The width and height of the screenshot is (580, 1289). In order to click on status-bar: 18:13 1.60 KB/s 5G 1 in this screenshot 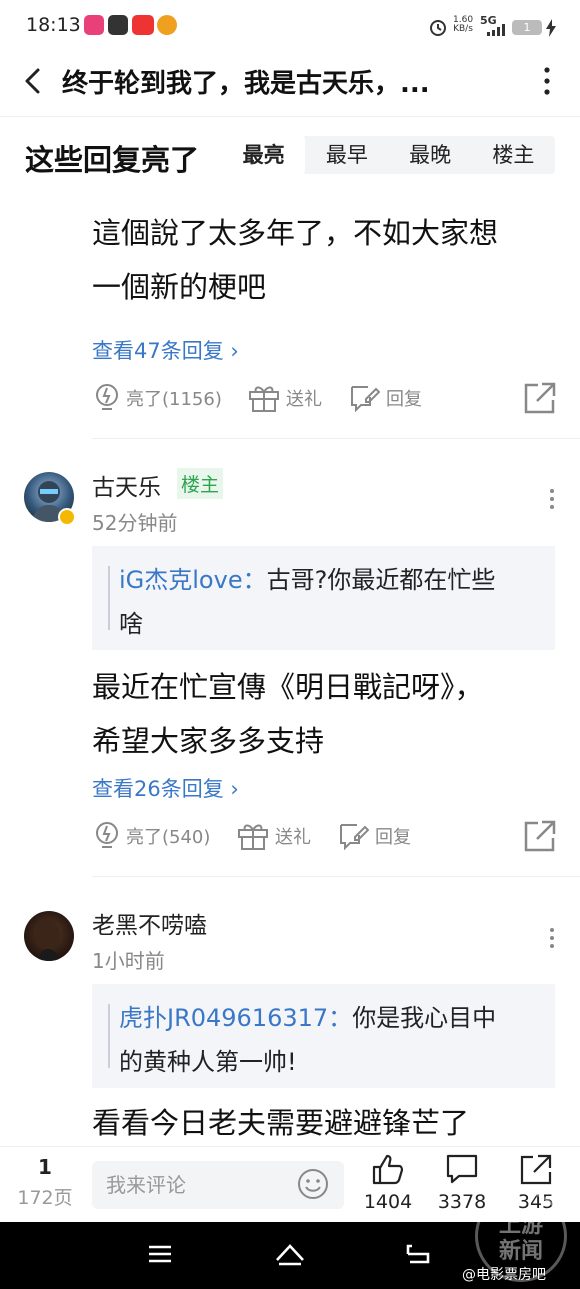, I will do `click(290, 26)`.